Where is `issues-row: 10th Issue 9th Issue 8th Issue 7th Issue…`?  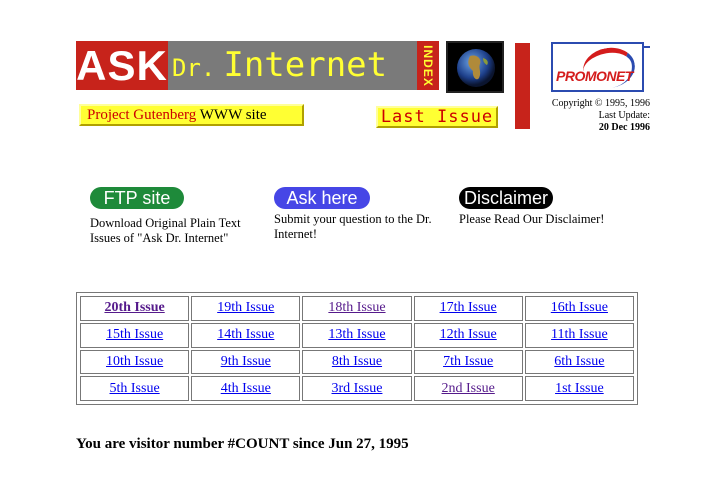 issues-row: 10th Issue 9th Issue 8th Issue 7th Issue… is located at coordinates (357, 362).